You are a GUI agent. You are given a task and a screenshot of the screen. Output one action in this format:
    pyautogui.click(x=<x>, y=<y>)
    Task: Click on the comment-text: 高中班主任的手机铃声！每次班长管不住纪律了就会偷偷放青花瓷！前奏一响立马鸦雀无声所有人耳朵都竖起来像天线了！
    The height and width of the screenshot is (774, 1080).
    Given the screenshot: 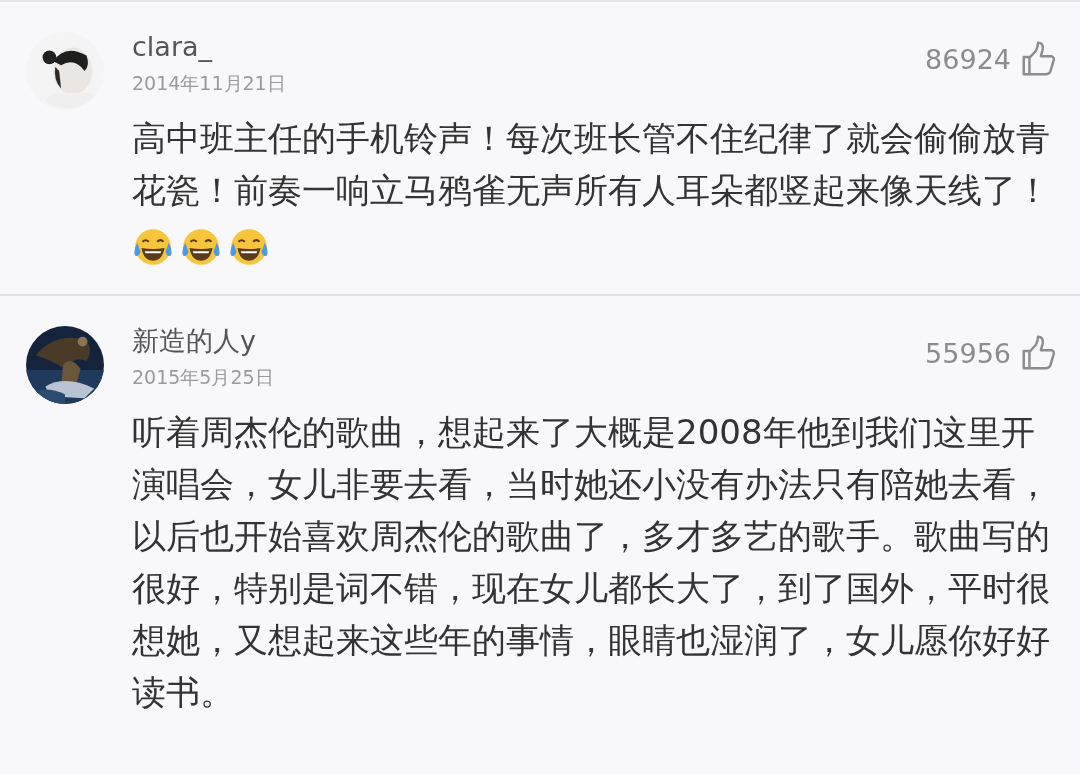 What is the action you would take?
    pyautogui.click(x=591, y=164)
    